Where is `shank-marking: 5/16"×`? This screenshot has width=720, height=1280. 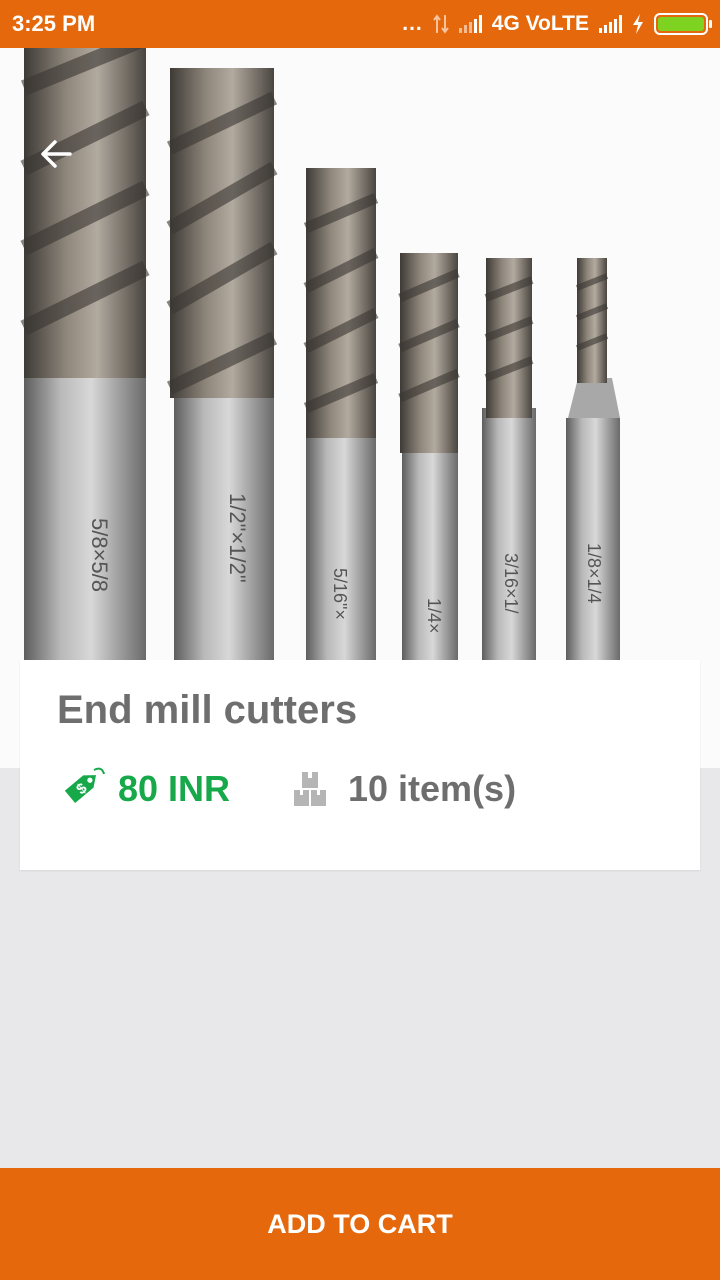 shank-marking: 5/16"× is located at coordinates (340, 594).